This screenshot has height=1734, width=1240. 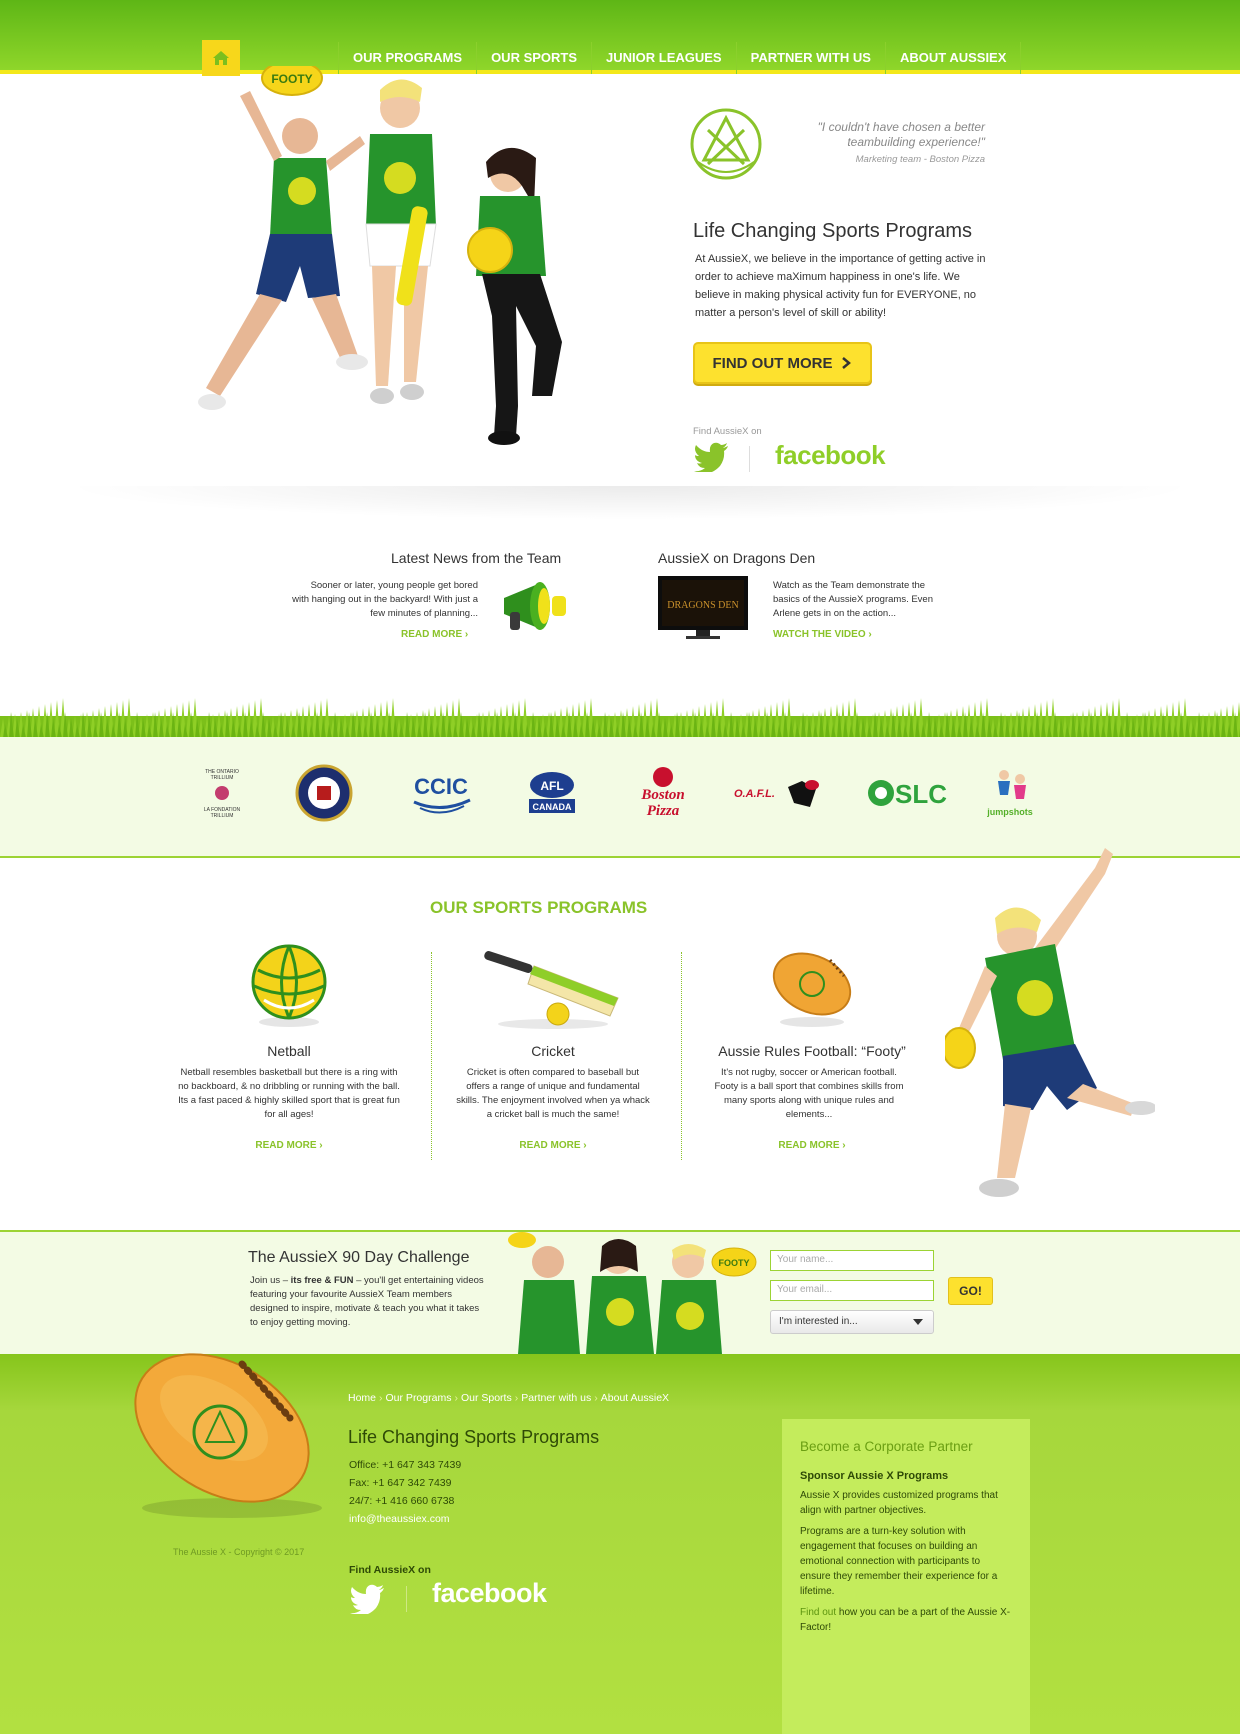 What do you see at coordinates (221, 58) in the screenshot?
I see `home-icon` at bounding box center [221, 58].